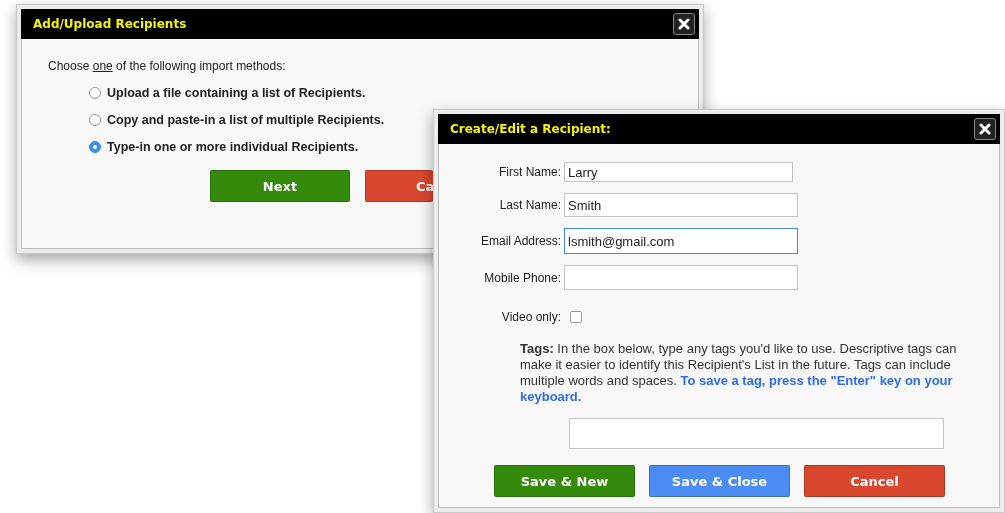 Image resolution: width=1005 pixels, height=513 pixels. What do you see at coordinates (530, 317) in the screenshot?
I see `field-label: Video only:` at bounding box center [530, 317].